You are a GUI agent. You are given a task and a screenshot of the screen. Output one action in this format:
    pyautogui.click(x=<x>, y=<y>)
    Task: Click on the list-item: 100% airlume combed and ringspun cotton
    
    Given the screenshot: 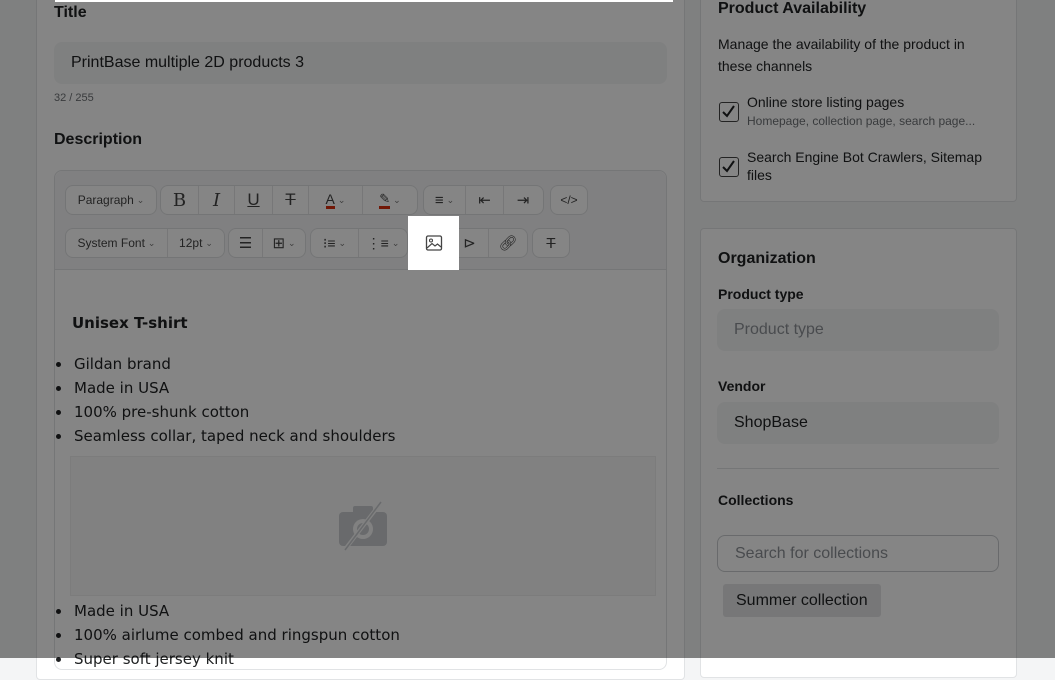 What is the action you would take?
    pyautogui.click(x=236, y=635)
    